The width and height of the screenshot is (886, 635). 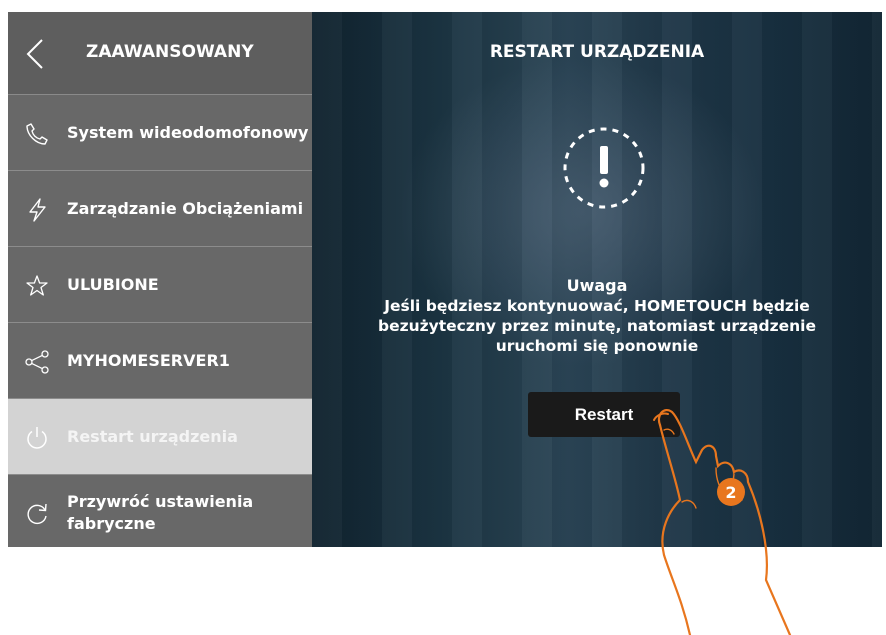 What do you see at coordinates (148, 360) in the screenshot?
I see `sidebar-item-label: MYHOMESERVER1` at bounding box center [148, 360].